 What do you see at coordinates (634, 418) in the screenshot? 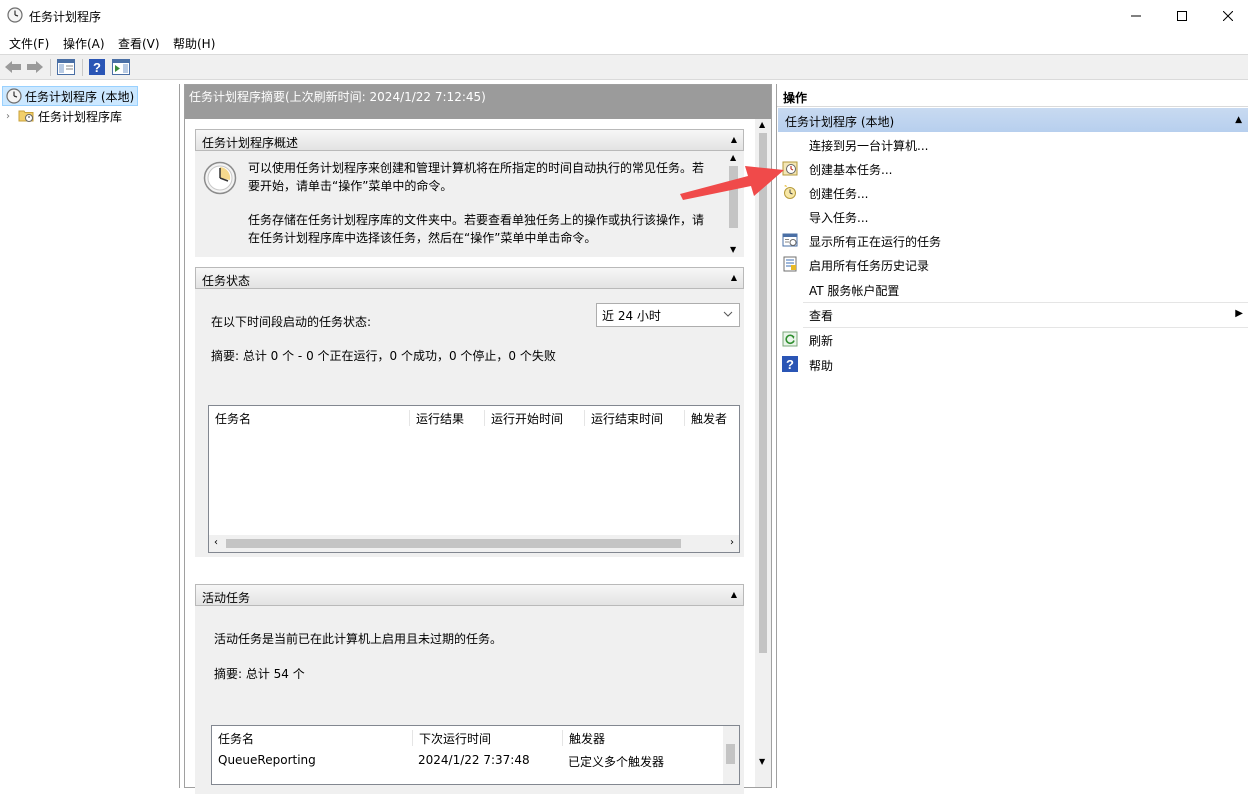
I see `column-header: 运行结束时间` at bounding box center [634, 418].